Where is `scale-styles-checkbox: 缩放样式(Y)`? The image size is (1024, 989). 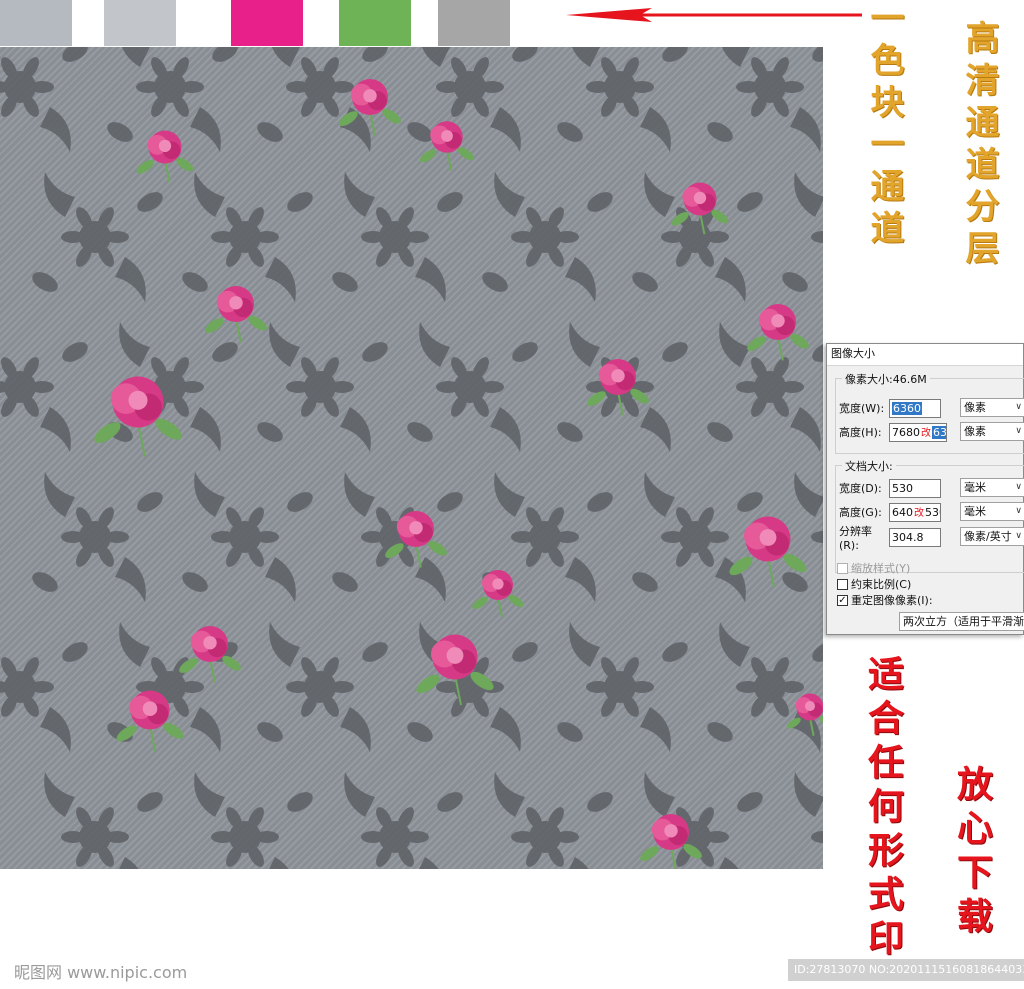
scale-styles-checkbox: 缩放样式(Y) is located at coordinates (873, 568).